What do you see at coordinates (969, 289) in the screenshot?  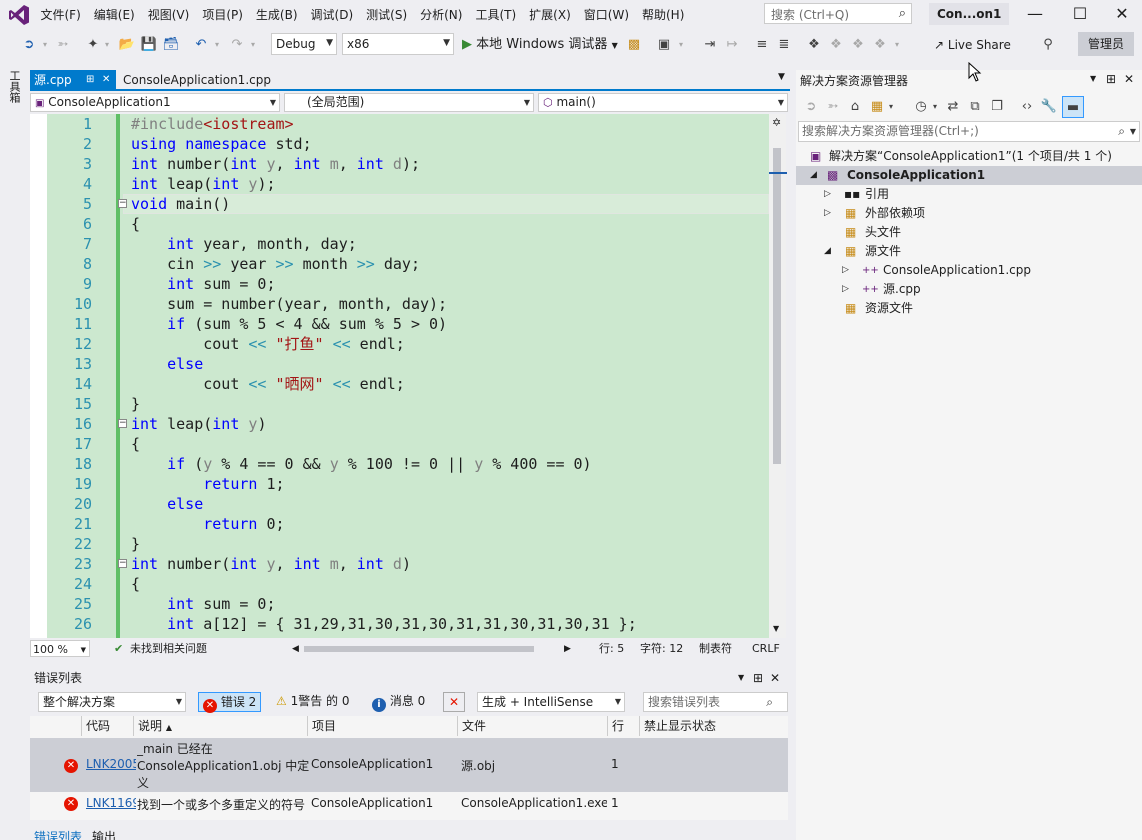 I see `tree-item-source-cpp: ▷ ++ 源.cpp` at bounding box center [969, 289].